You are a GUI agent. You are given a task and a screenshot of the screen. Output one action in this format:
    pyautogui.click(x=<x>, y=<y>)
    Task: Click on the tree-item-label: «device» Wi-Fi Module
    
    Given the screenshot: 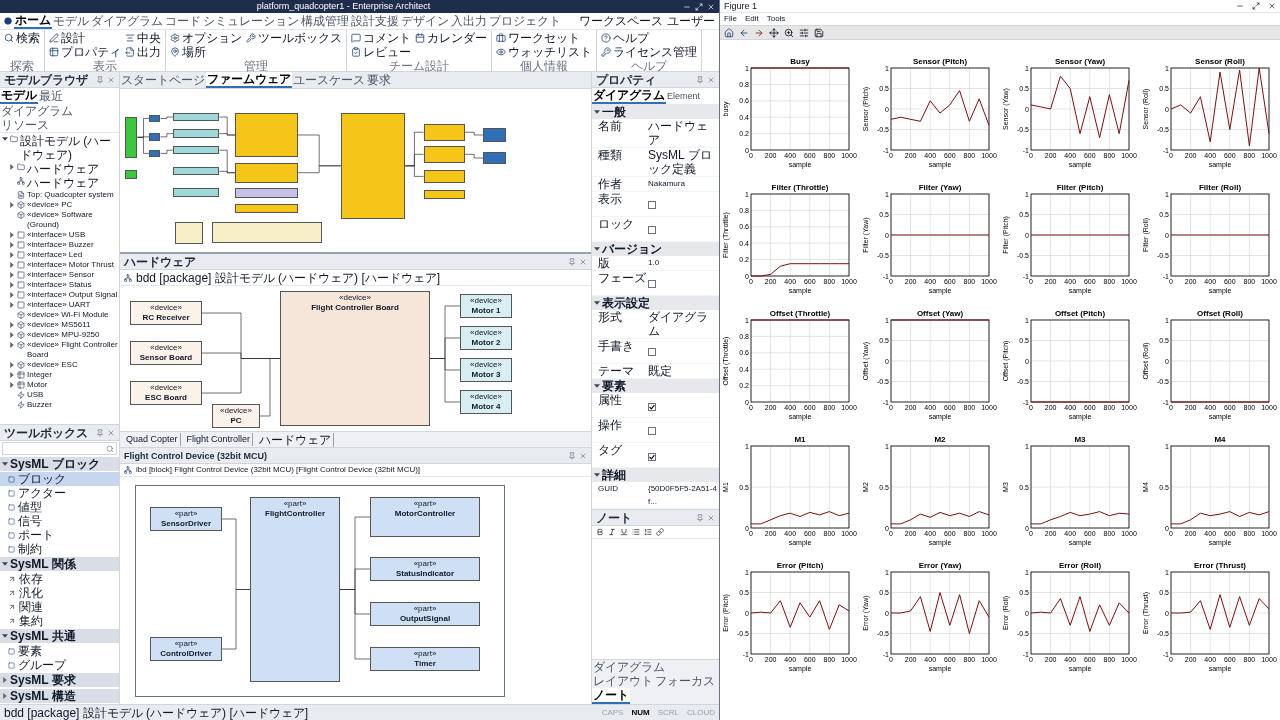 What is the action you would take?
    pyautogui.click(x=68, y=315)
    